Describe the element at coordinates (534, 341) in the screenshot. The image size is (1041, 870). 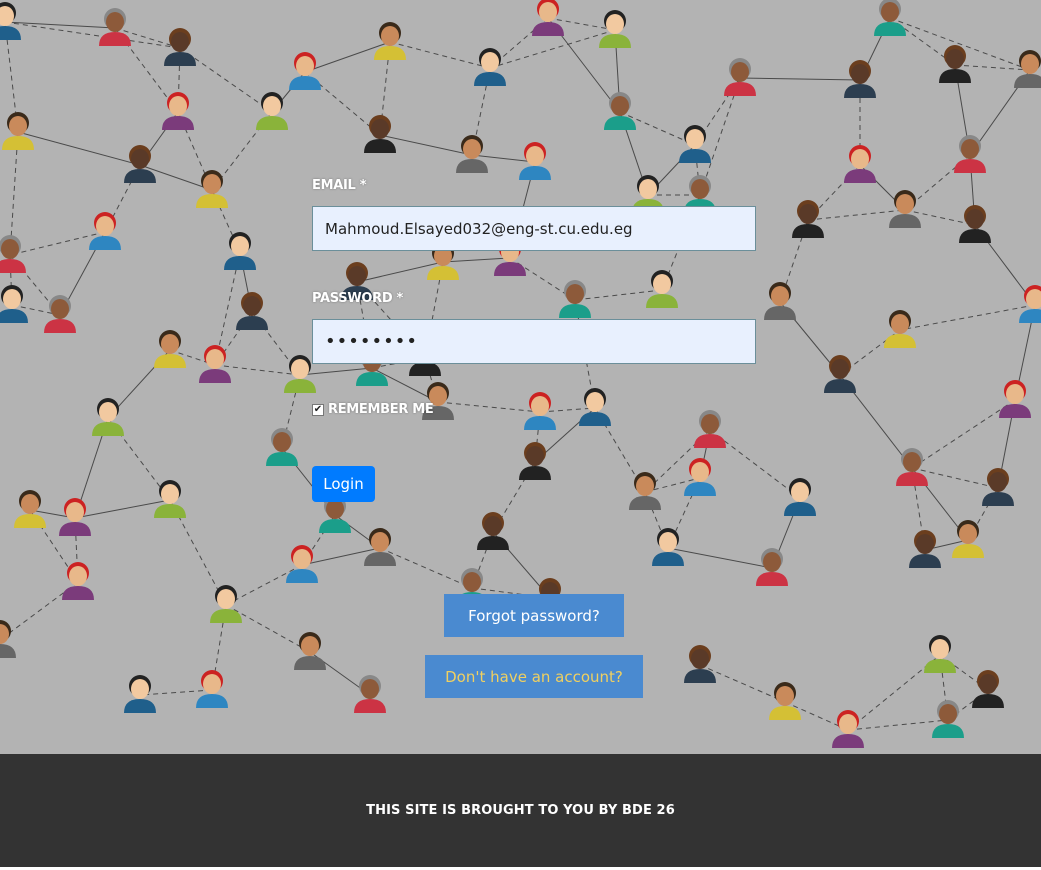
I see `password-field` at that location.